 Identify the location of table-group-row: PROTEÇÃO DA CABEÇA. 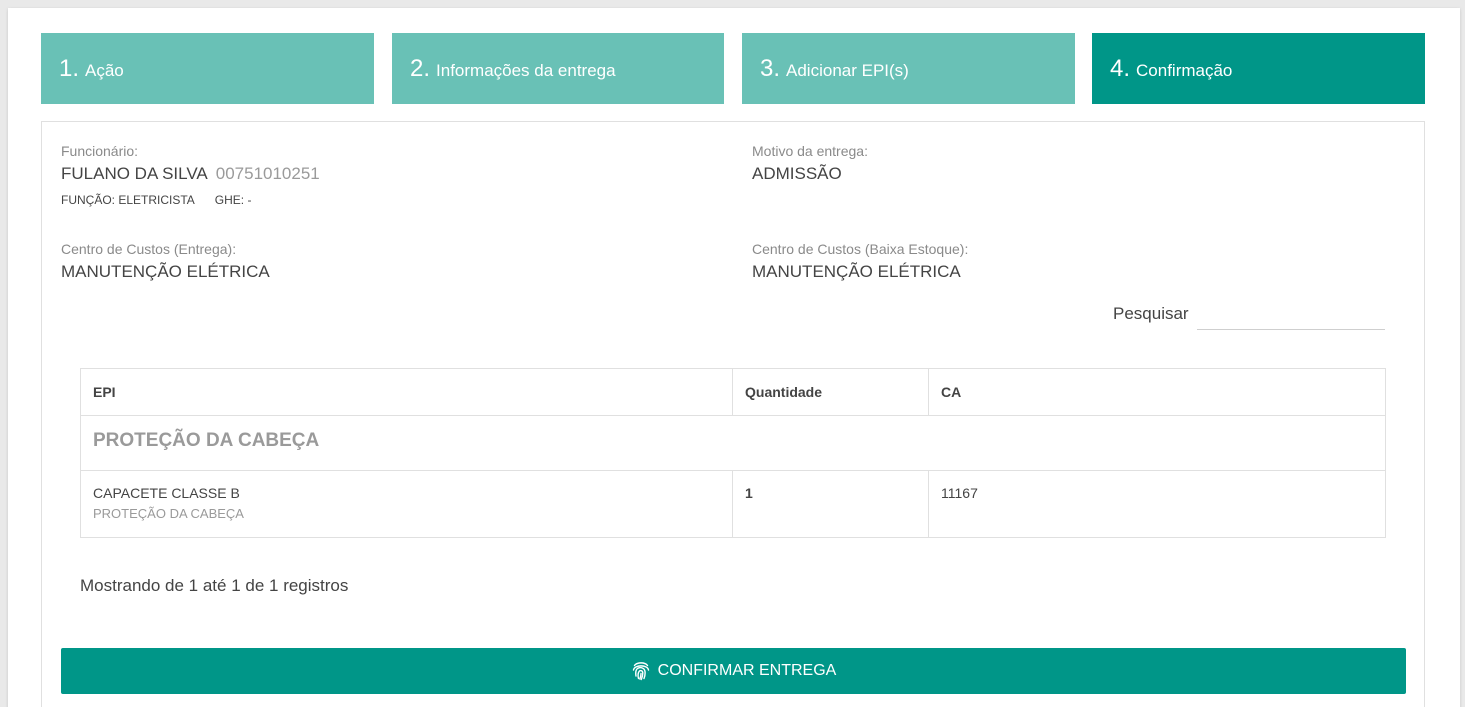
(733, 443).